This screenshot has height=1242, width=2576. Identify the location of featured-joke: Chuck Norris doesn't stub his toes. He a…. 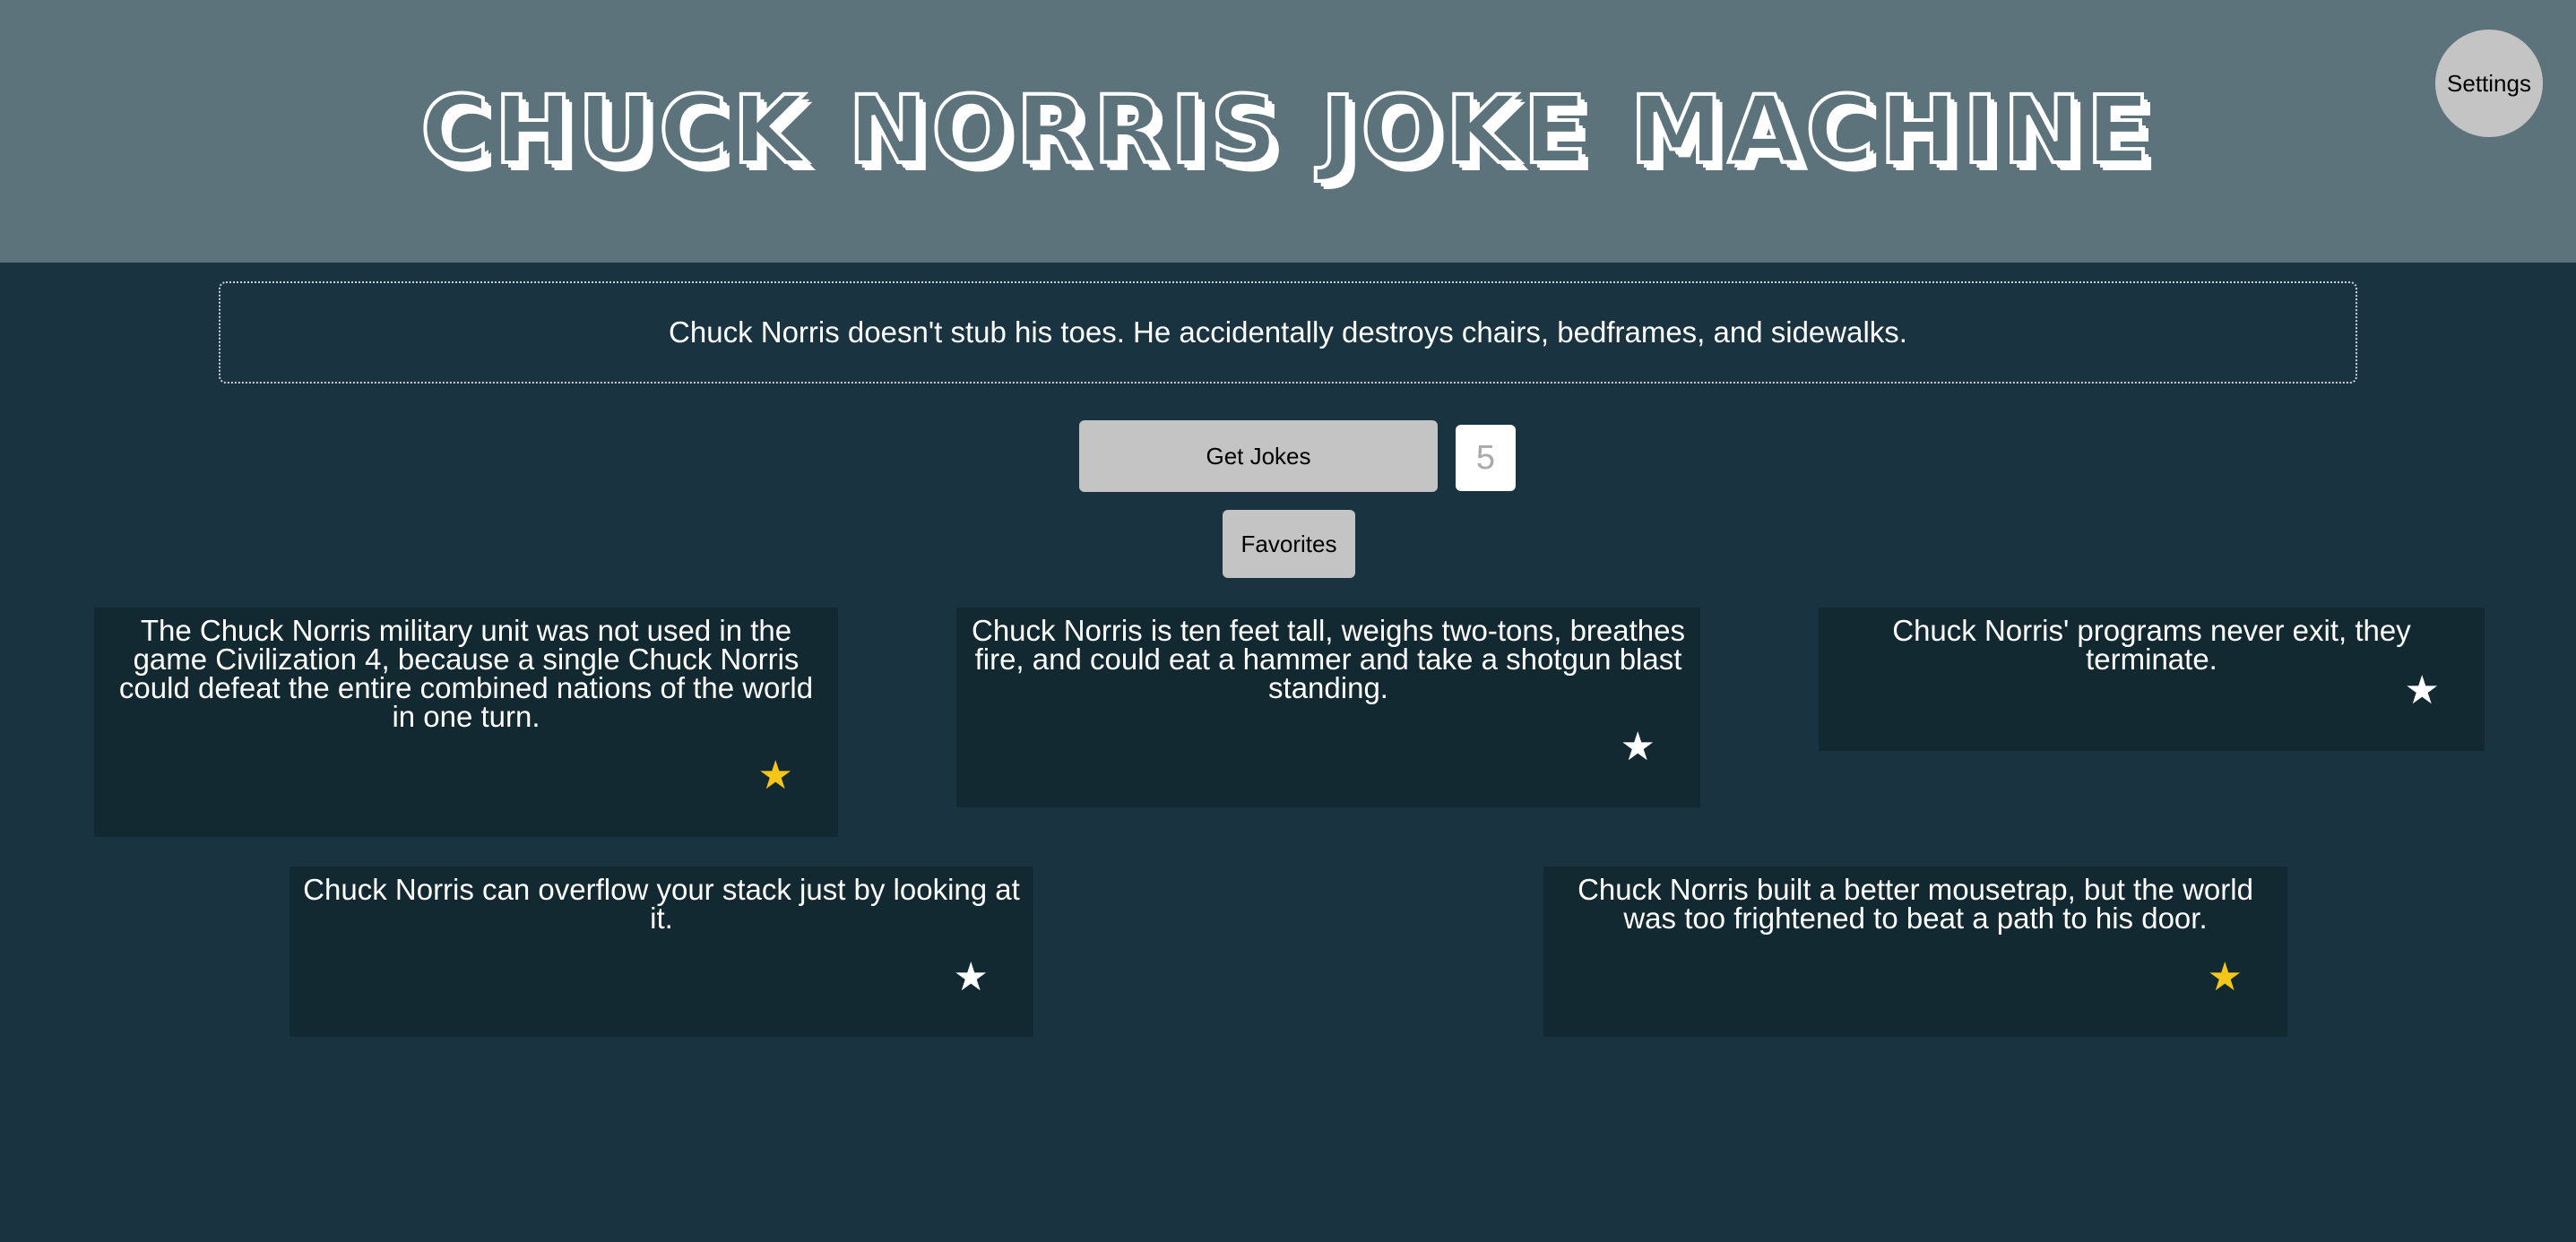
(1288, 332).